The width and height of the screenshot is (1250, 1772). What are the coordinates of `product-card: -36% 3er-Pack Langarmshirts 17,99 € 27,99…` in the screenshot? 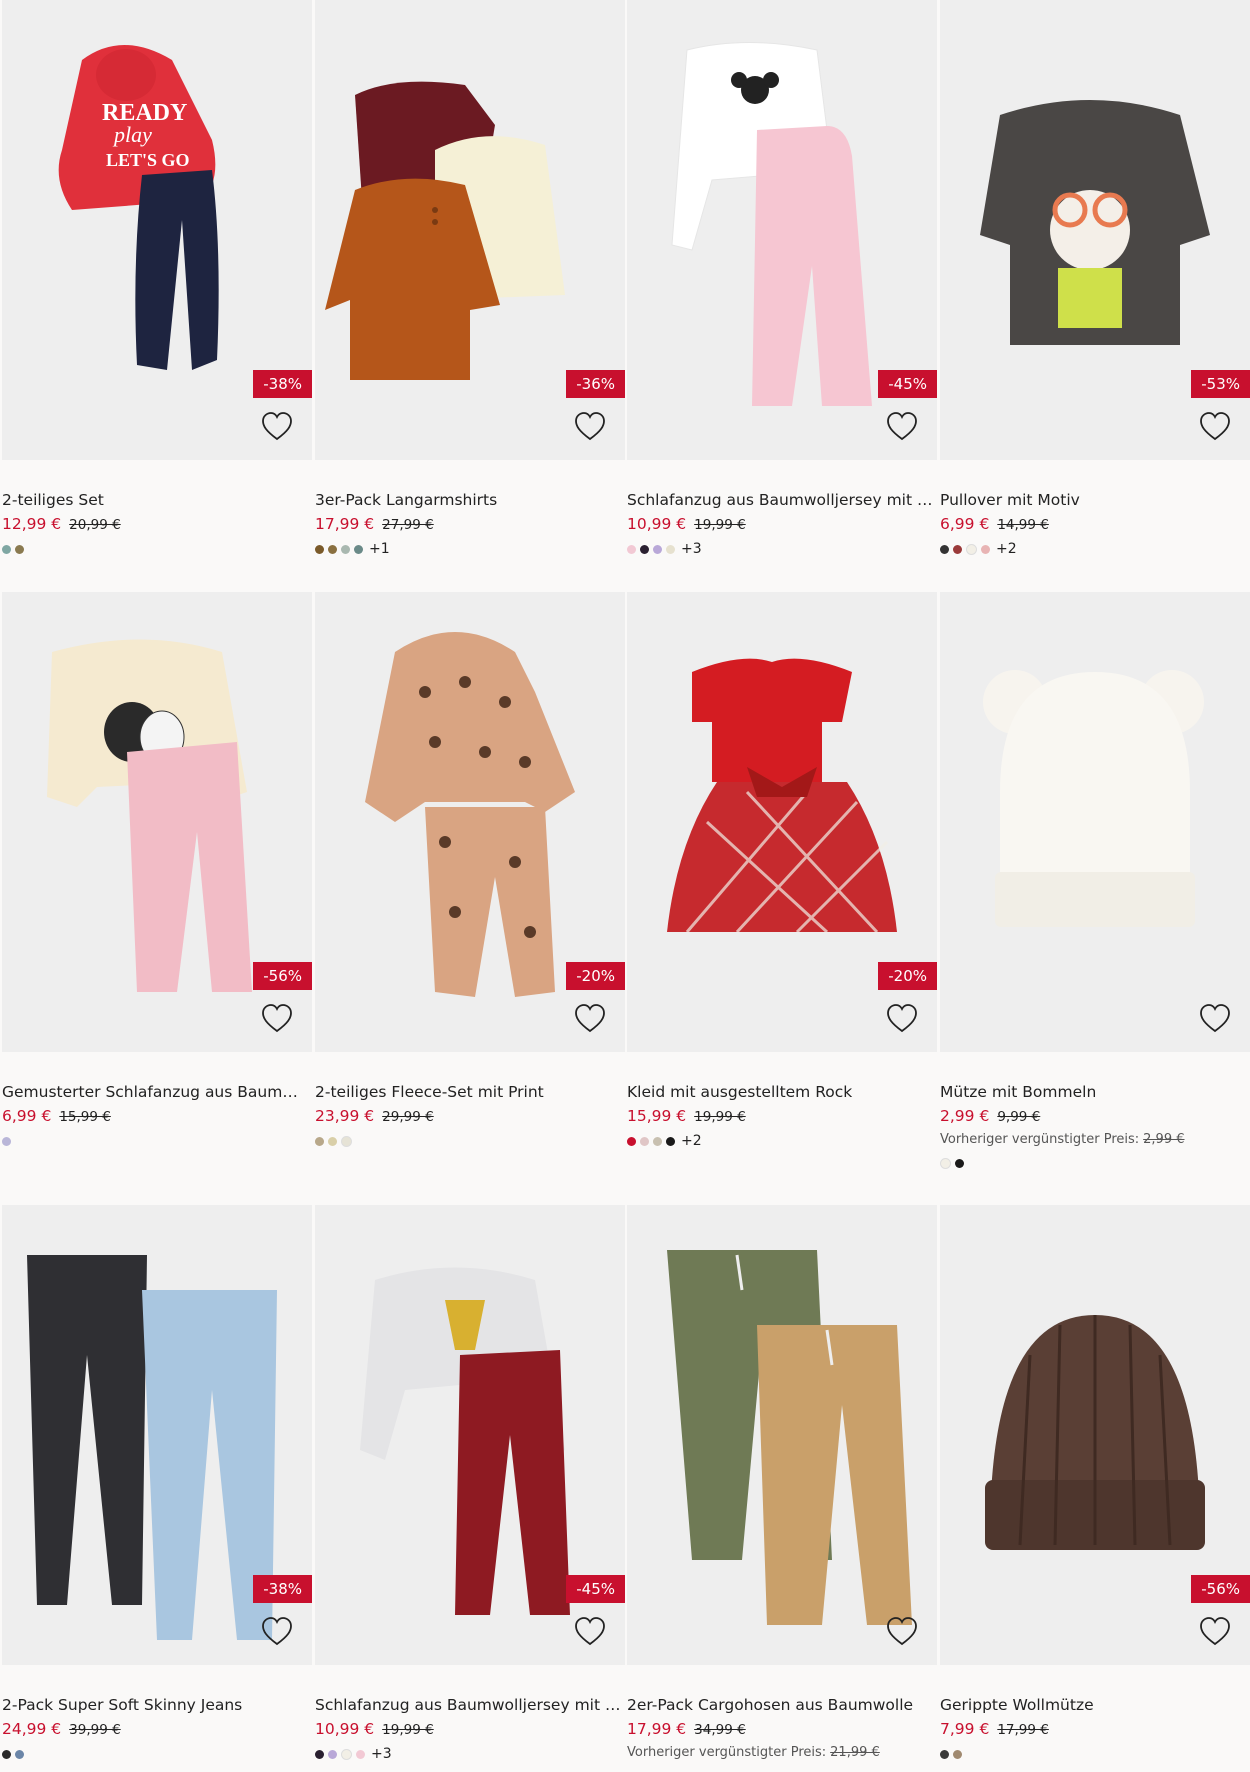 It's located at (470, 278).